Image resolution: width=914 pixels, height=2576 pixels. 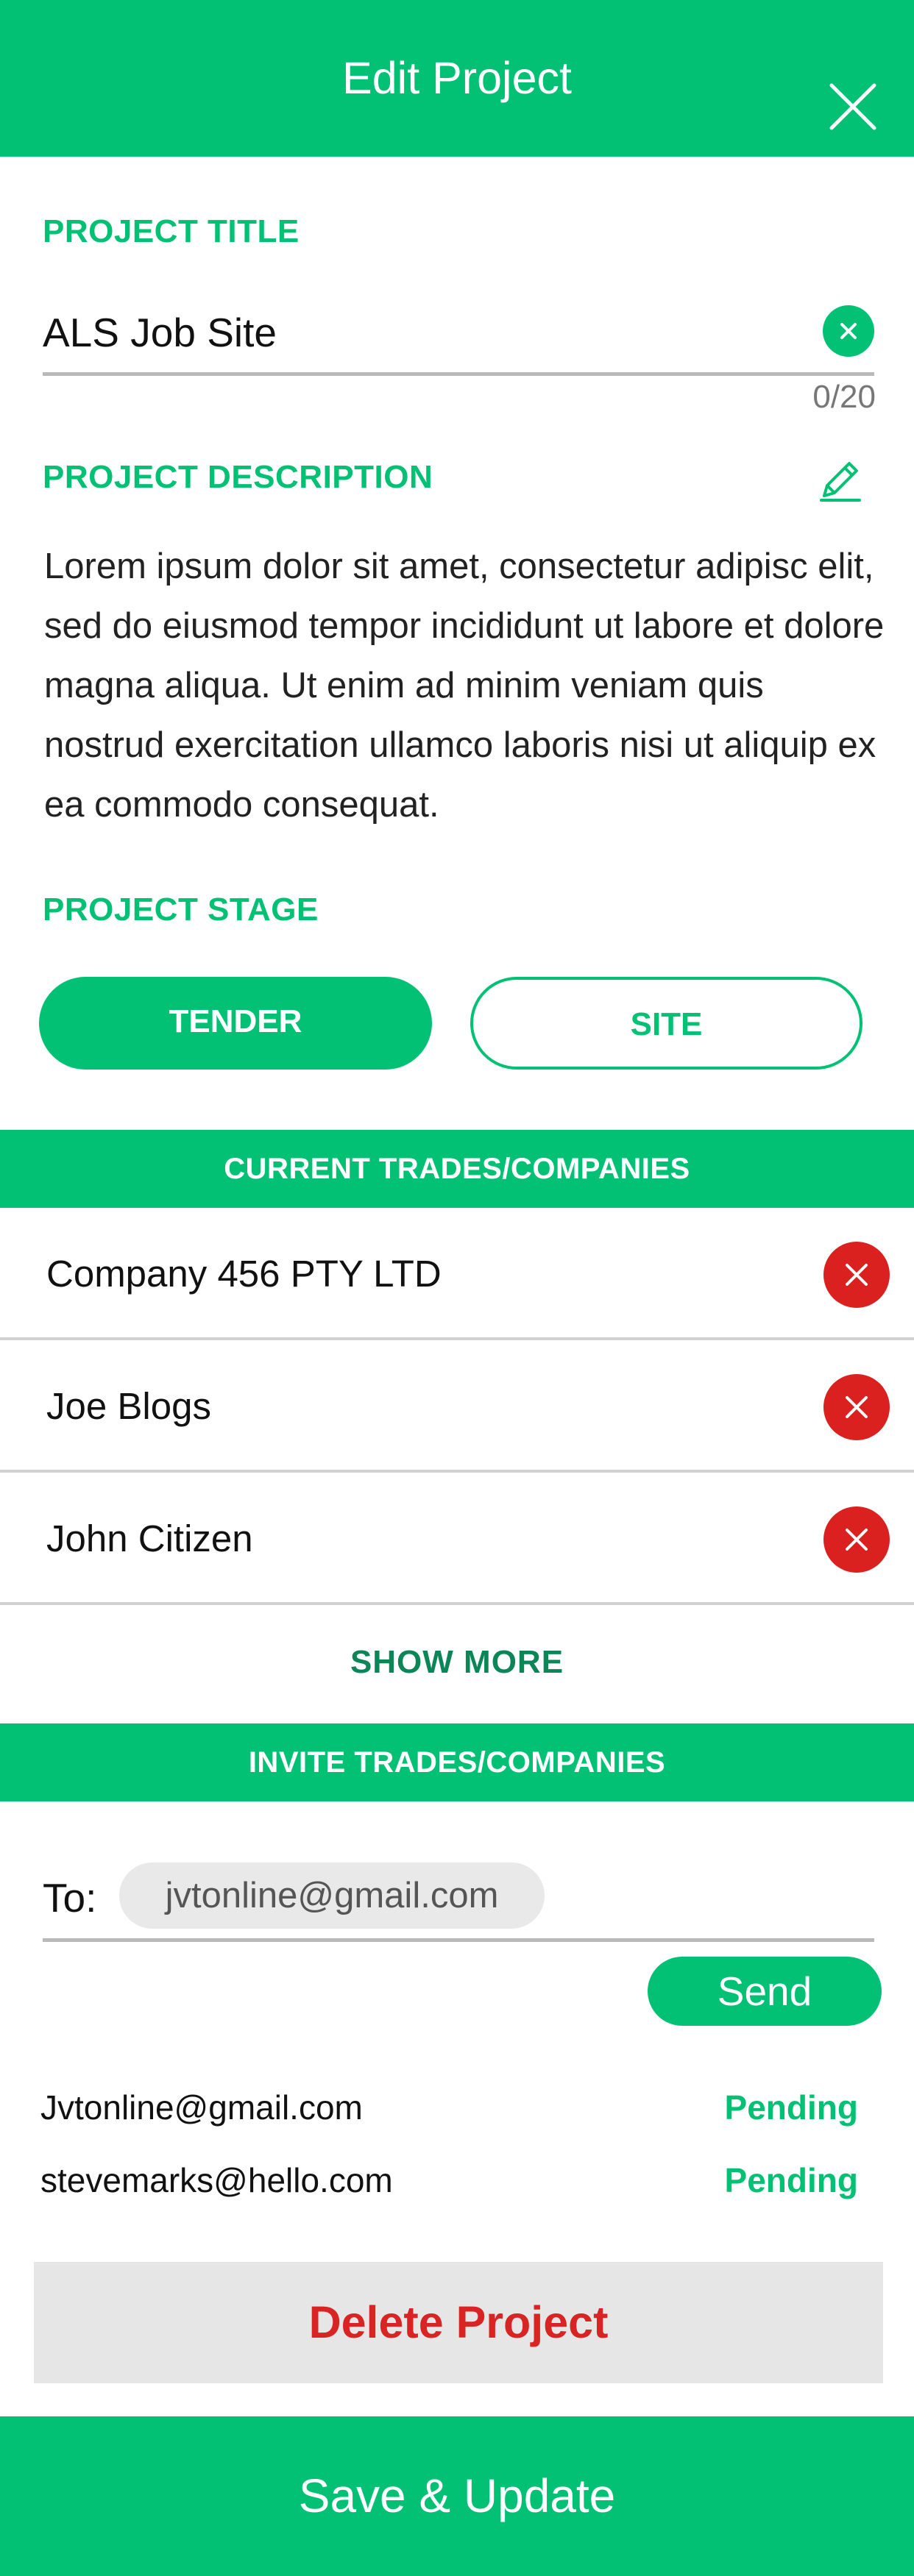 What do you see at coordinates (457, 1662) in the screenshot?
I see `show-more-link: SHOW MORE` at bounding box center [457, 1662].